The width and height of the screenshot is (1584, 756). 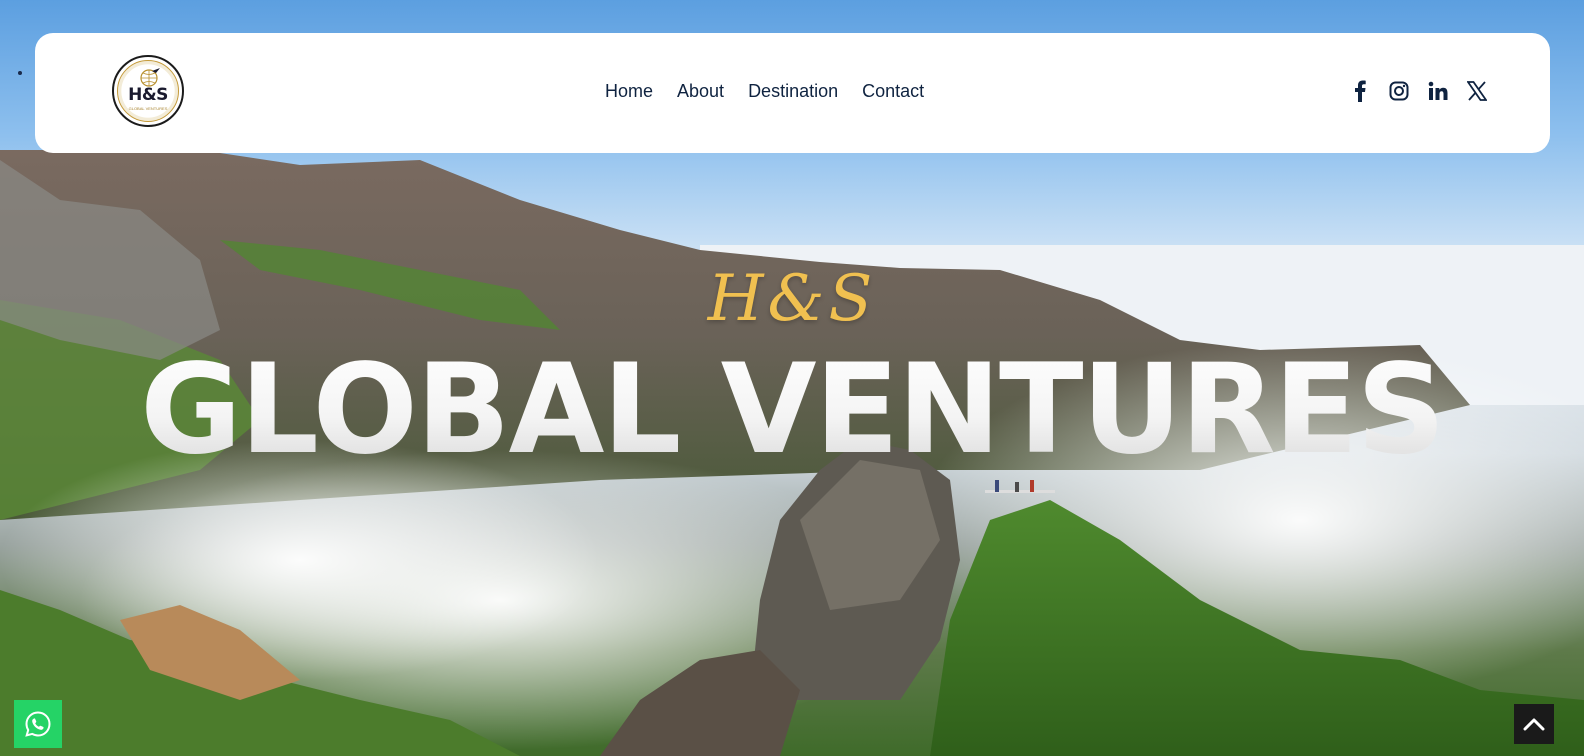 I want to click on back-to-top-button, so click(x=1534, y=724).